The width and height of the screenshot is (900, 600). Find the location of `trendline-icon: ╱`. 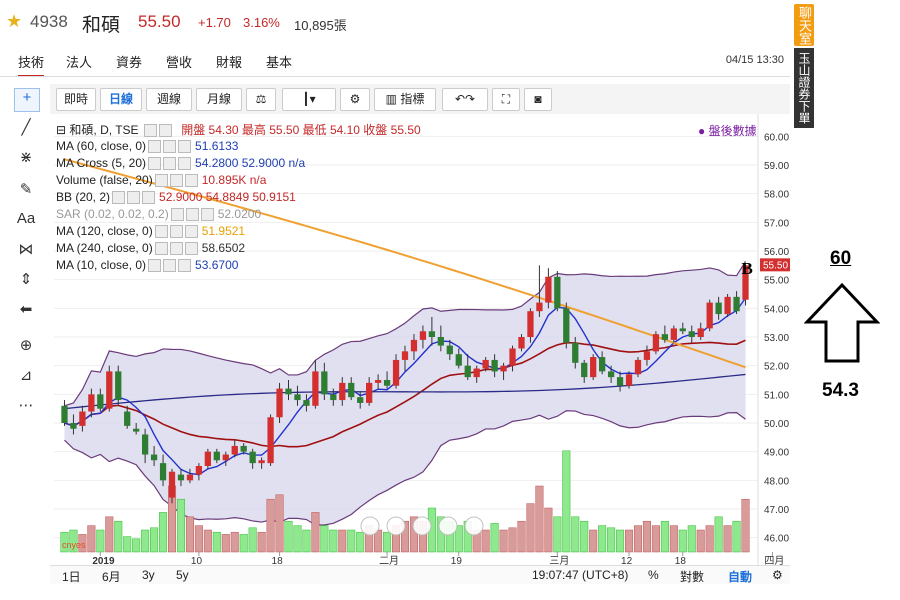

trendline-icon: ╱ is located at coordinates (26, 129).